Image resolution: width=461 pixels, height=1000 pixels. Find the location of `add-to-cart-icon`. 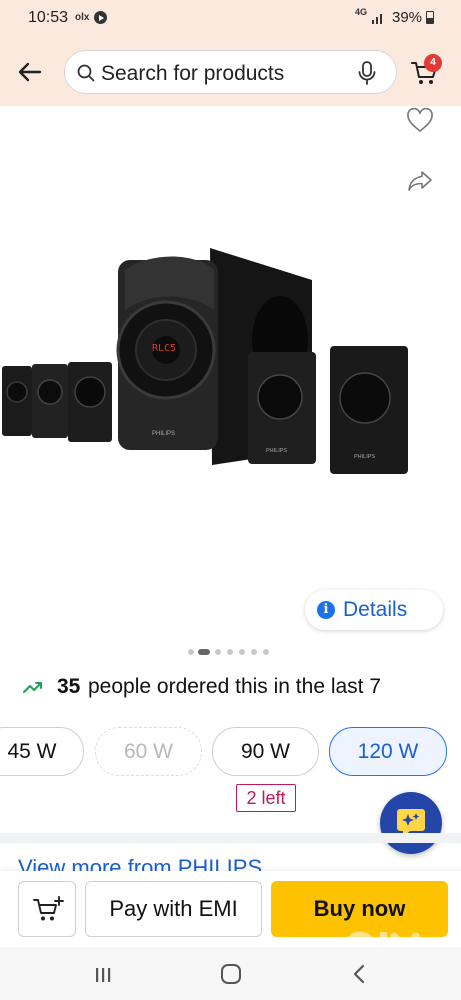

add-to-cart-icon is located at coordinates (48, 908).